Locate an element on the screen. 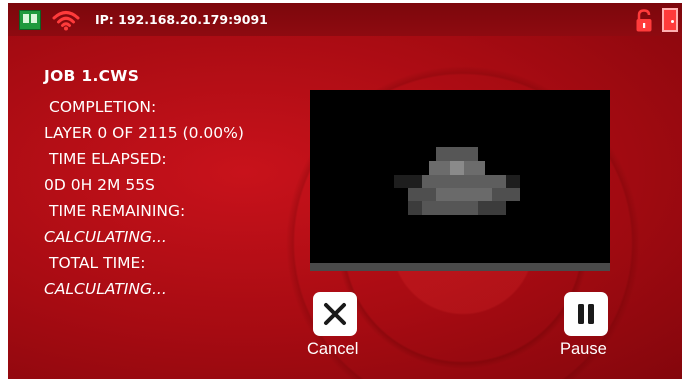  wifi-icon is located at coordinates (66, 20).